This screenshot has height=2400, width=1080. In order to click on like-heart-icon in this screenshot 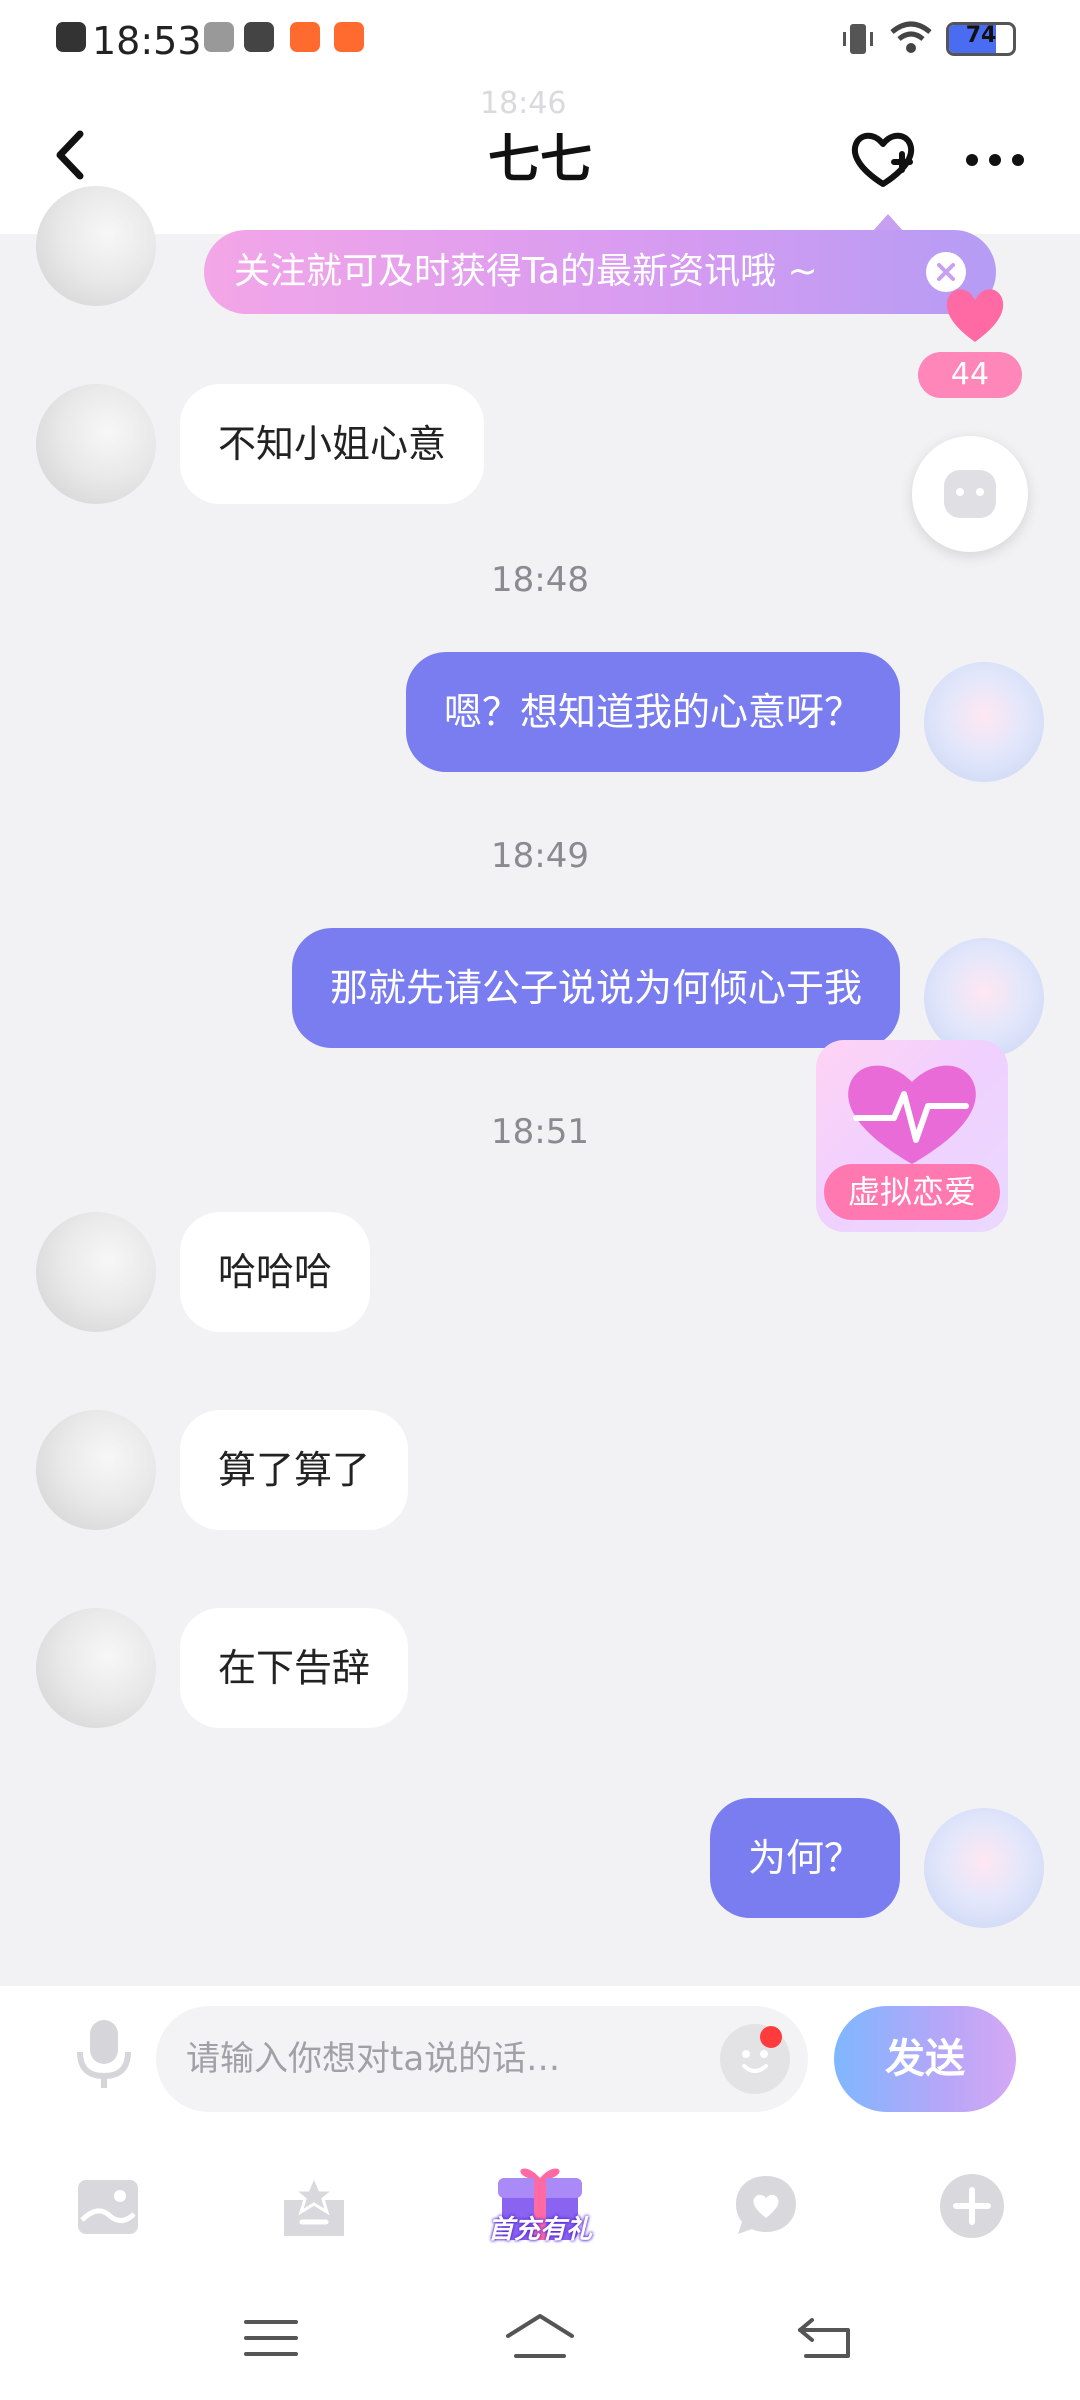, I will do `click(975, 315)`.